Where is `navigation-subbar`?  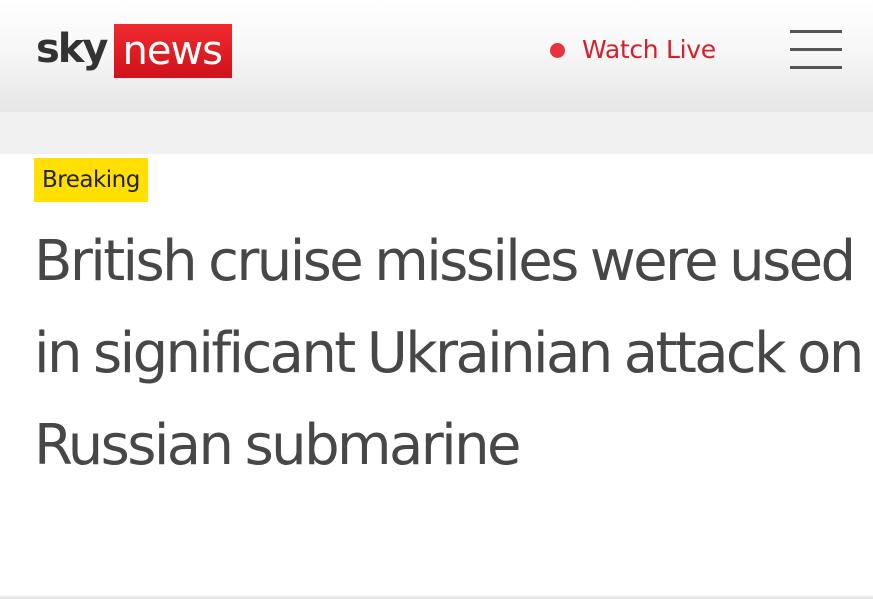 navigation-subbar is located at coordinates (436, 133).